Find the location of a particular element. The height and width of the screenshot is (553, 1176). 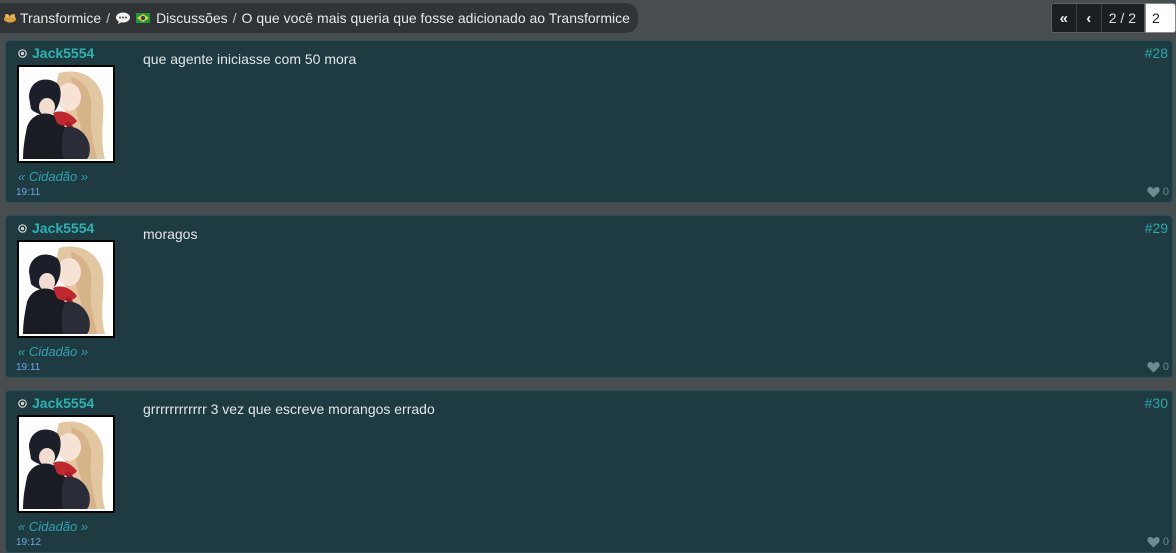

breadcrumb-section-link: Transformice is located at coordinates (60, 18).